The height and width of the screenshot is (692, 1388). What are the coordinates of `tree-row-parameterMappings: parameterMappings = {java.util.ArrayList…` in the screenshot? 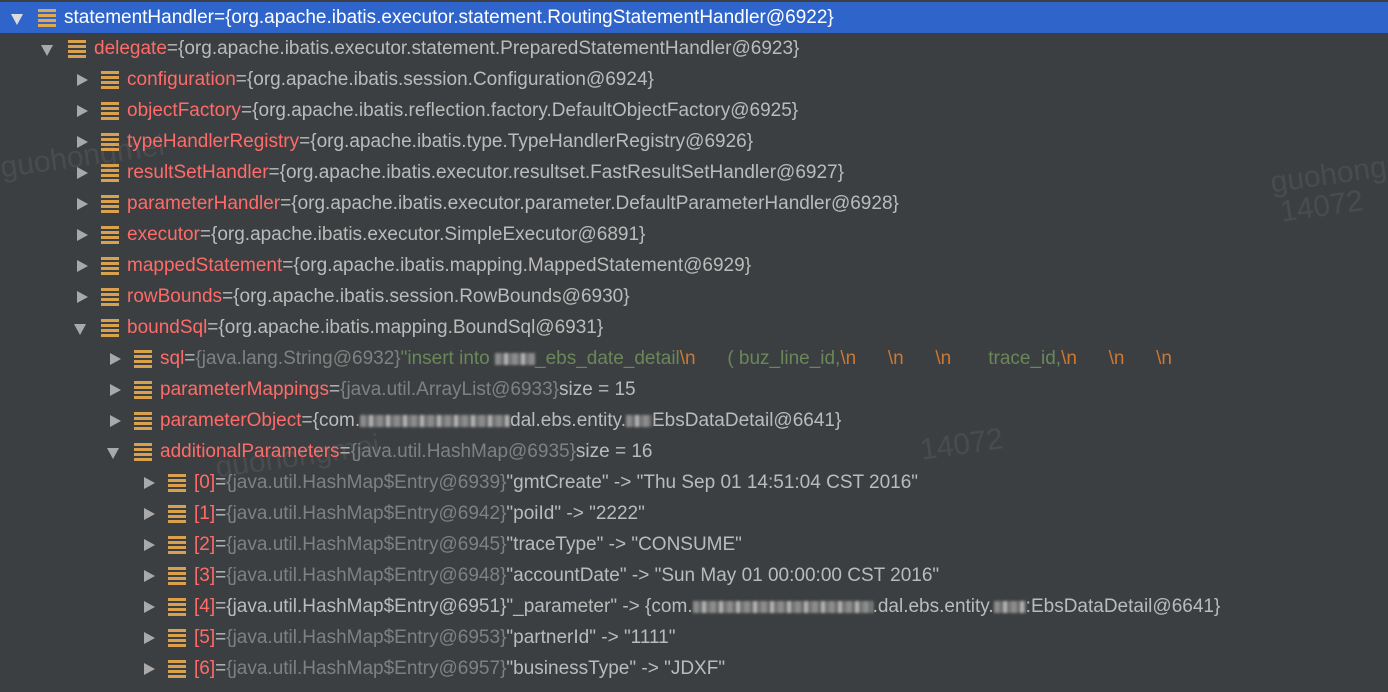 It's located at (694, 389).